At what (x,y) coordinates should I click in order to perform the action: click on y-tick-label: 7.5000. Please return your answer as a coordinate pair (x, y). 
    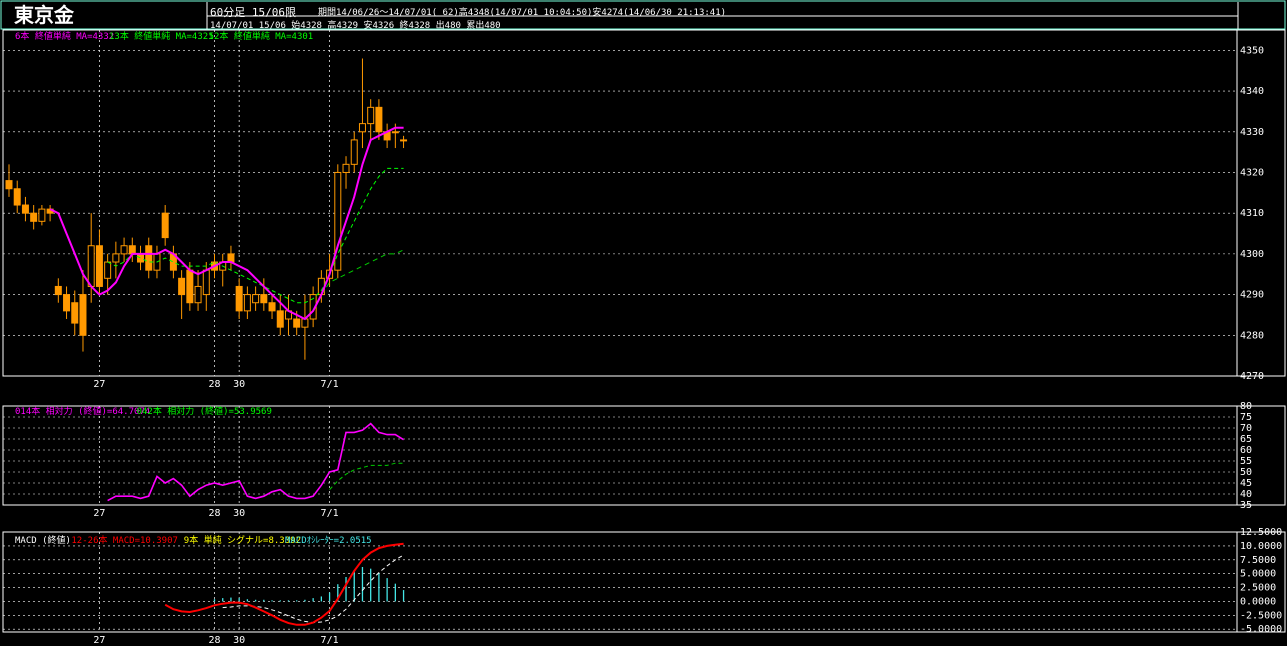
    Looking at the image, I should click on (1258, 560).